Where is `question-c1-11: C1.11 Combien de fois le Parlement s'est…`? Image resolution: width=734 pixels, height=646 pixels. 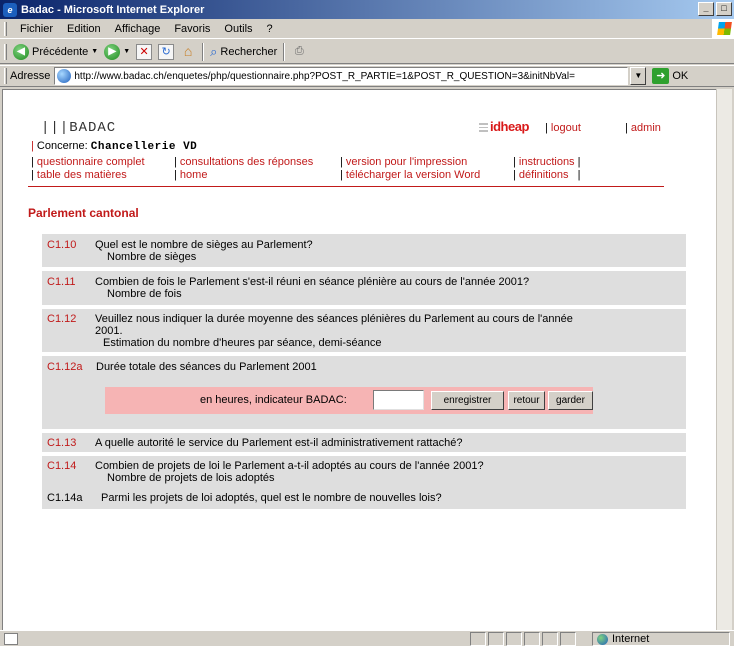 question-c1-11: C1.11 Combien de fois le Parlement s'est… is located at coordinates (364, 288).